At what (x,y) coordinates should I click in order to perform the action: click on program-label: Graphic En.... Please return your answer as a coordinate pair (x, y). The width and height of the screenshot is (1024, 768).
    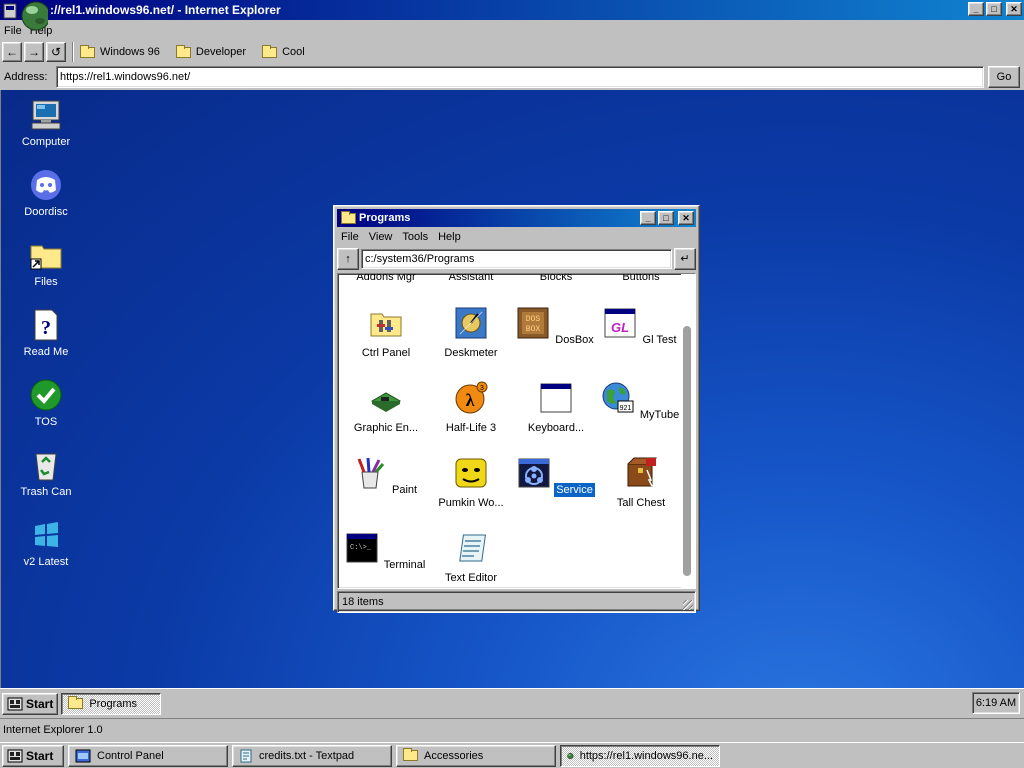
    Looking at the image, I should click on (386, 428).